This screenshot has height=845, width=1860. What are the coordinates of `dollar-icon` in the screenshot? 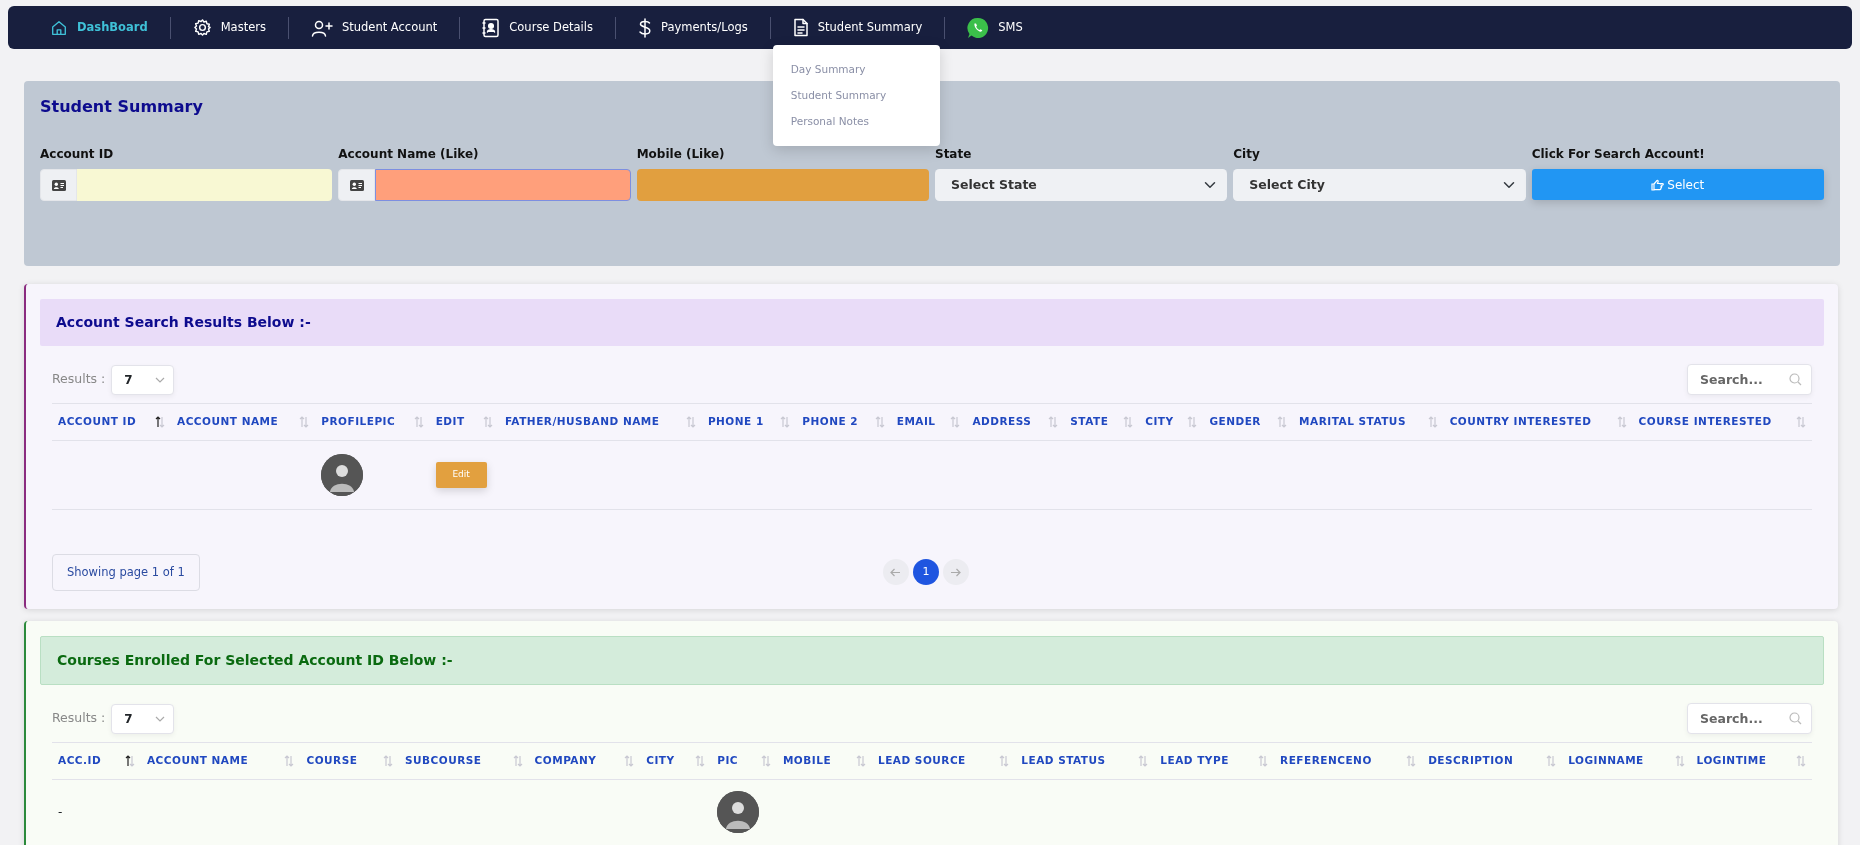 It's located at (645, 27).